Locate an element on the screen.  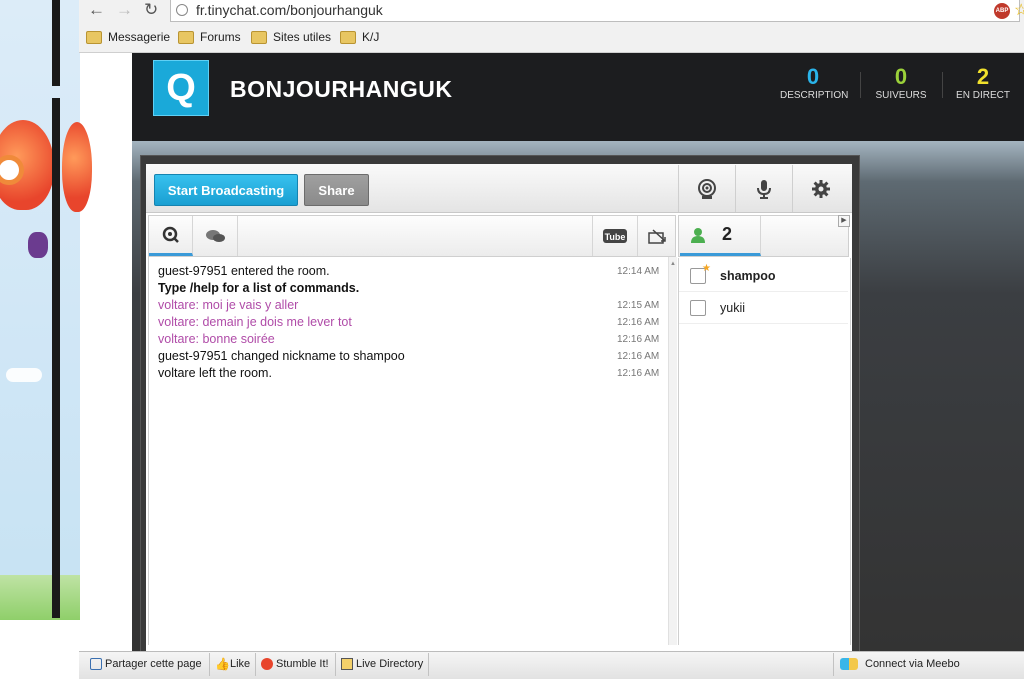
chat-message: voltare: bonne soirée is located at coordinates (216, 339).